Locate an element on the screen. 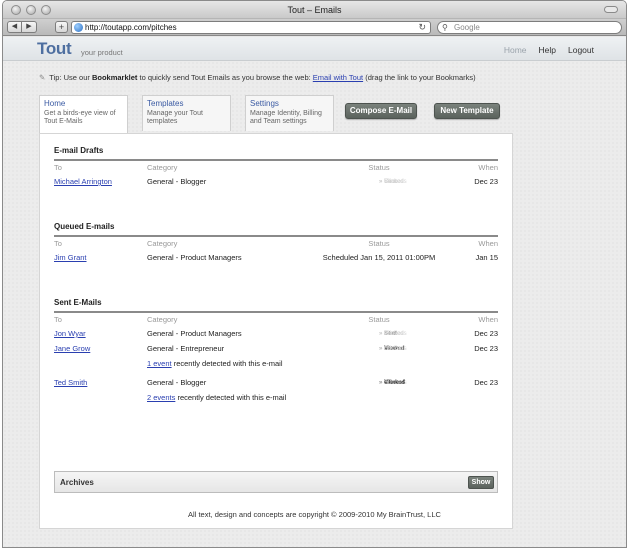  globe-icon is located at coordinates (78, 27).